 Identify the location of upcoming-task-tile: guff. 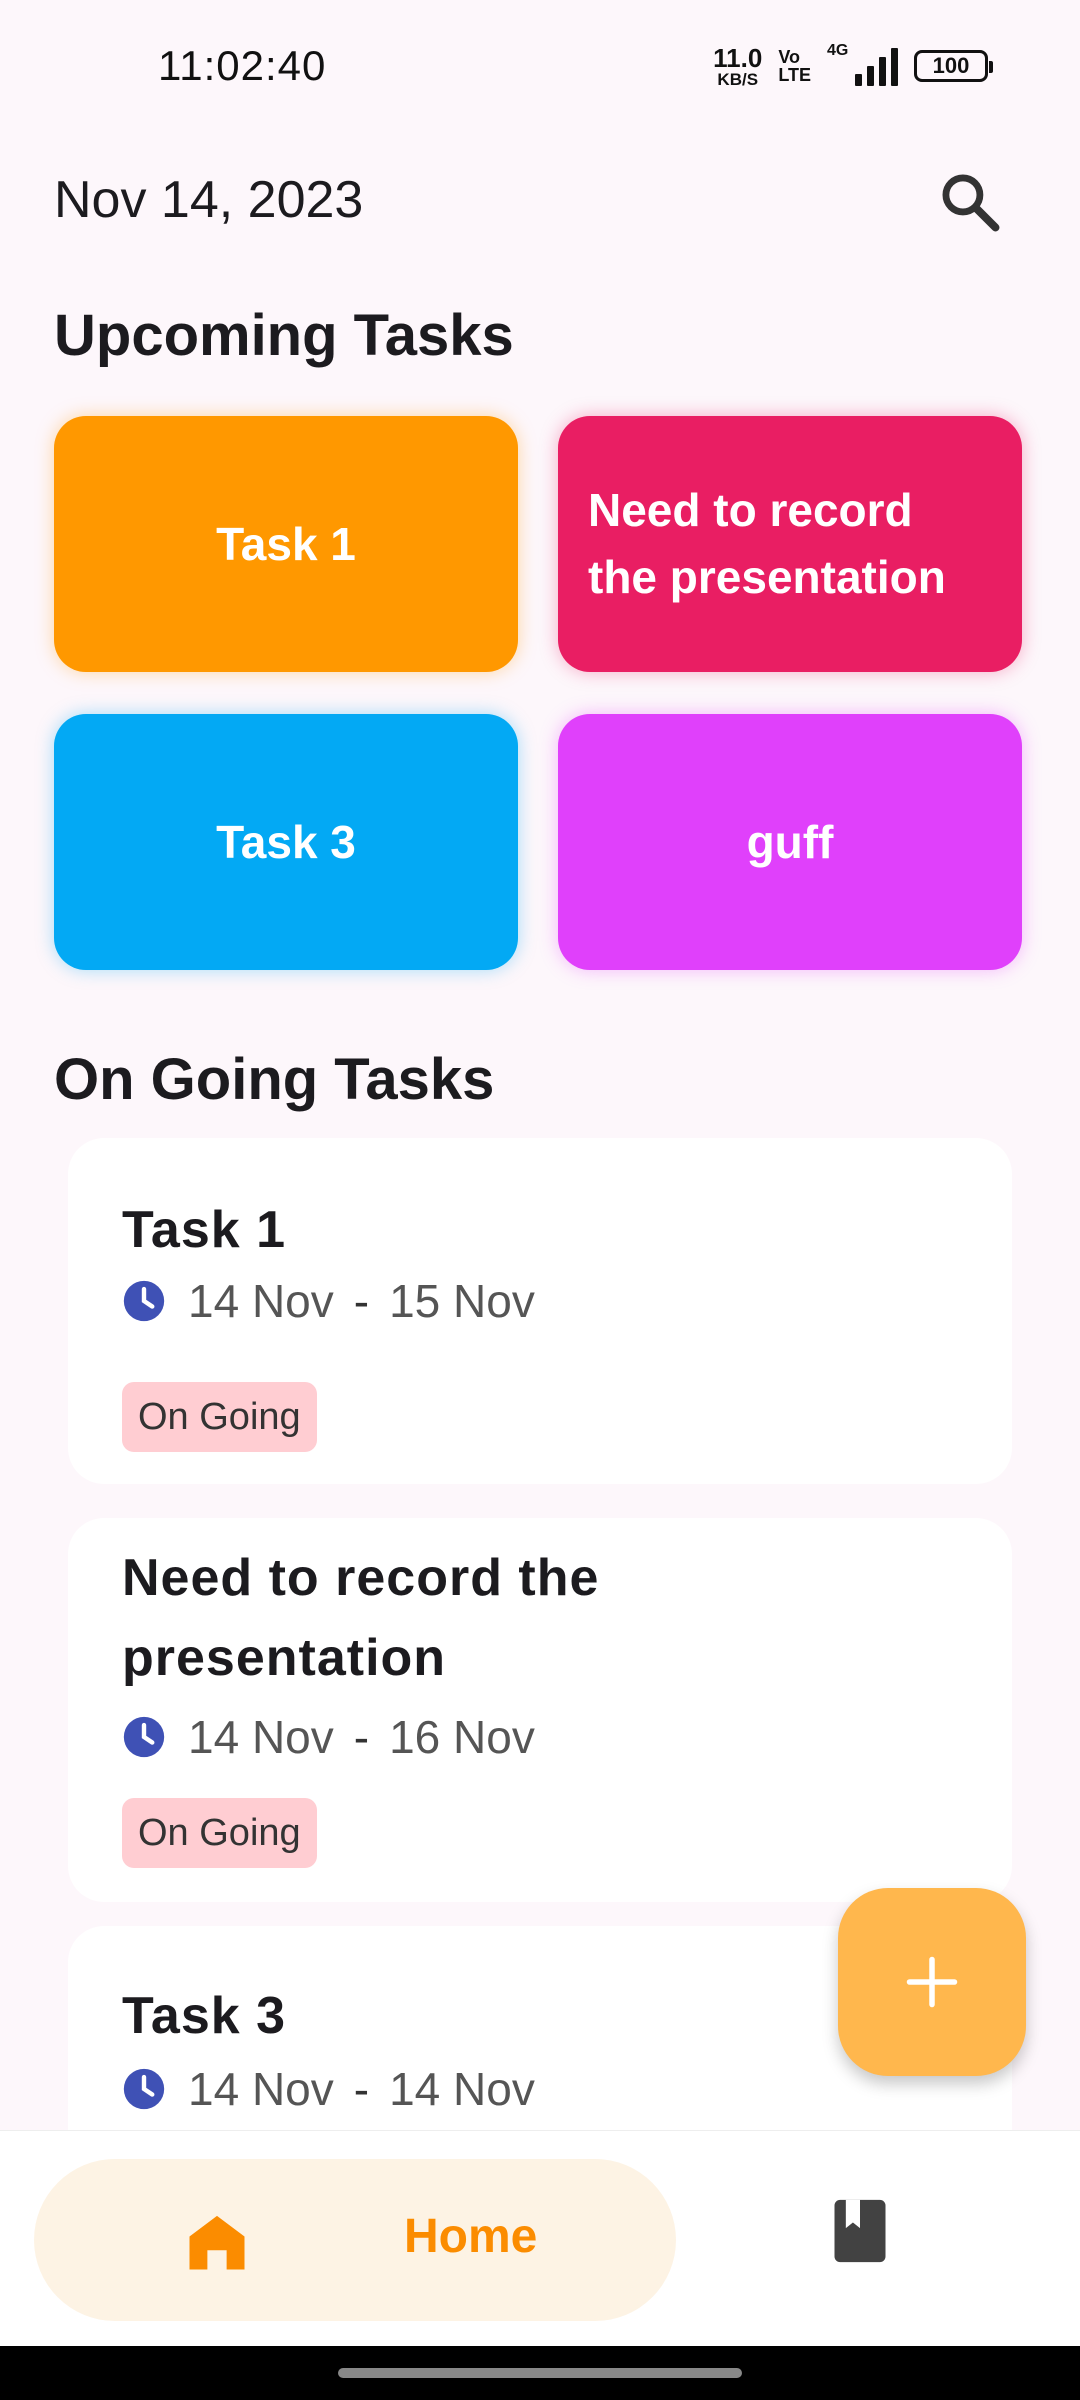
(790, 842).